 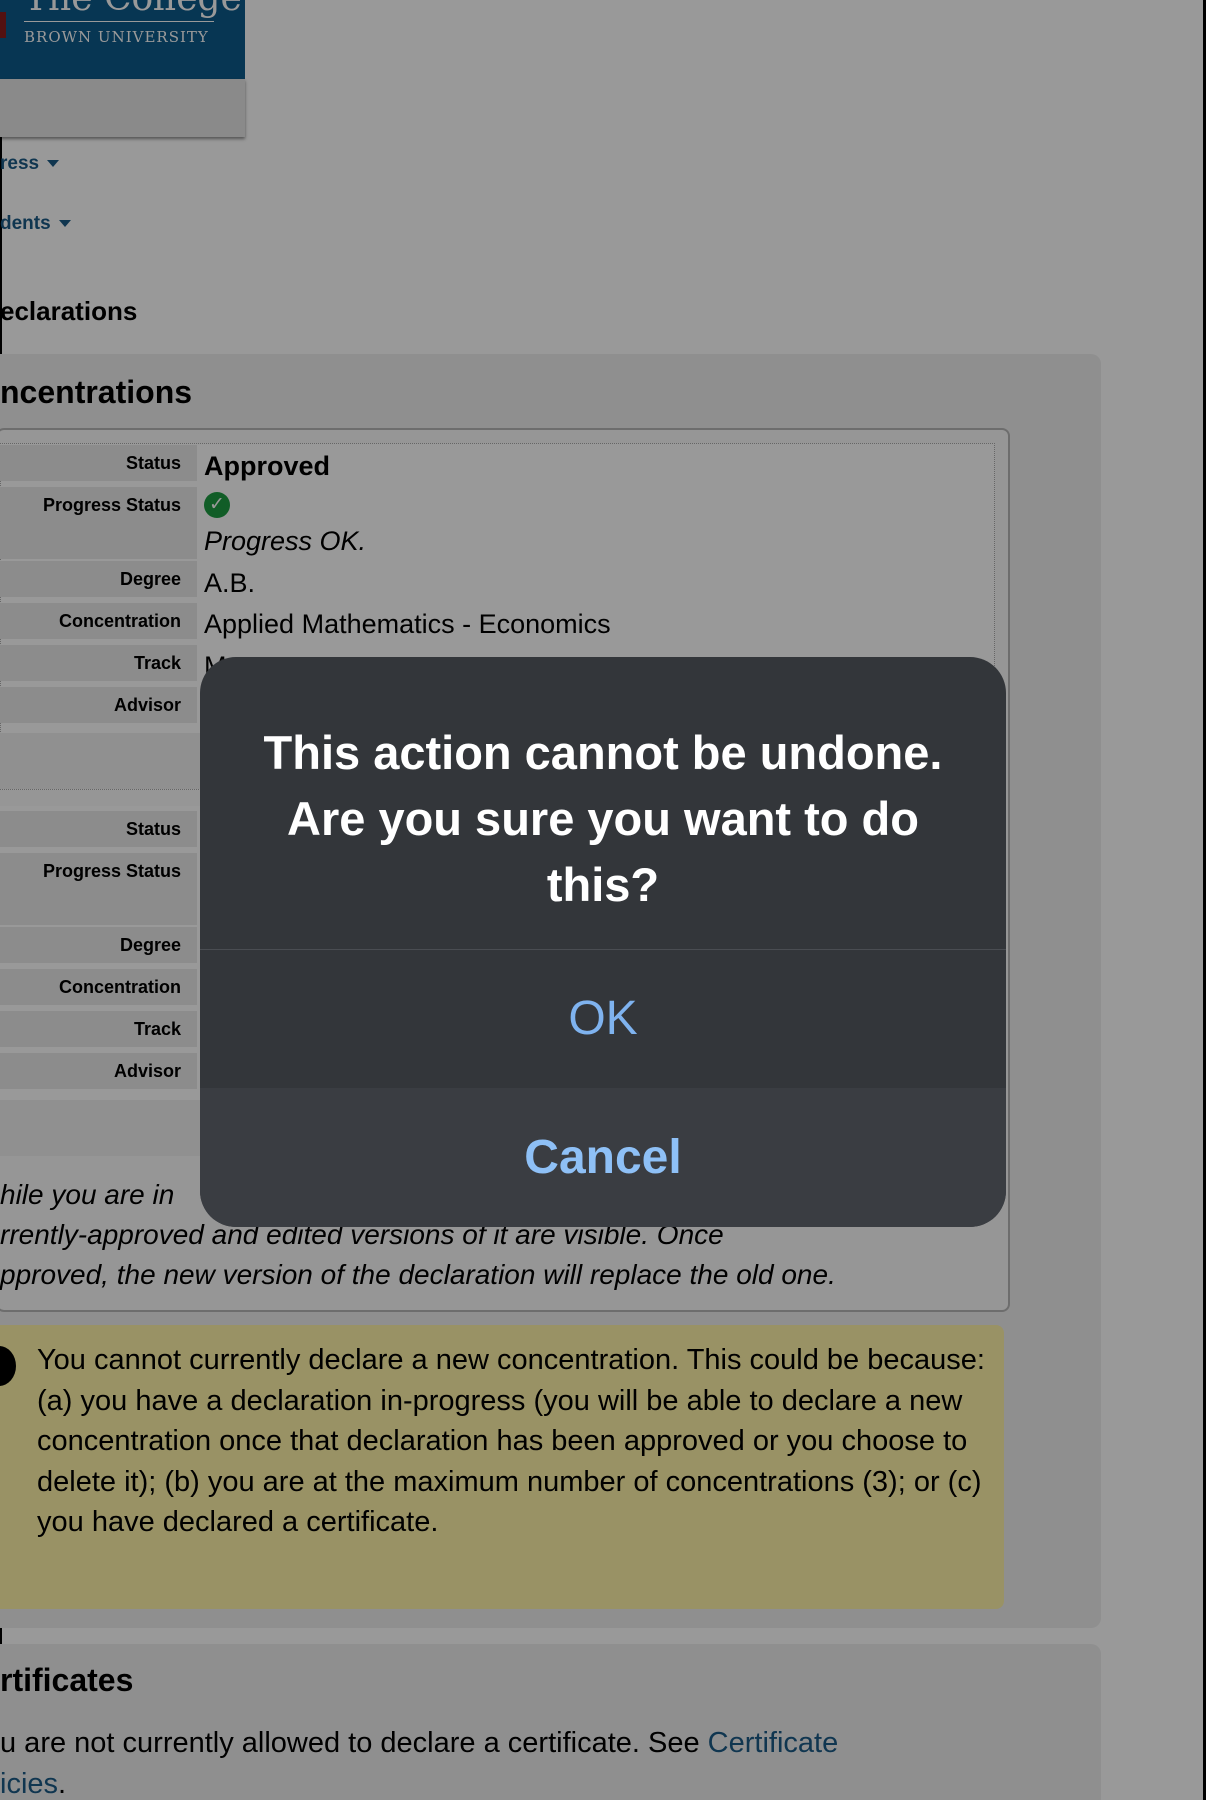 I want to click on ok-button: OK, so click(x=603, y=1019).